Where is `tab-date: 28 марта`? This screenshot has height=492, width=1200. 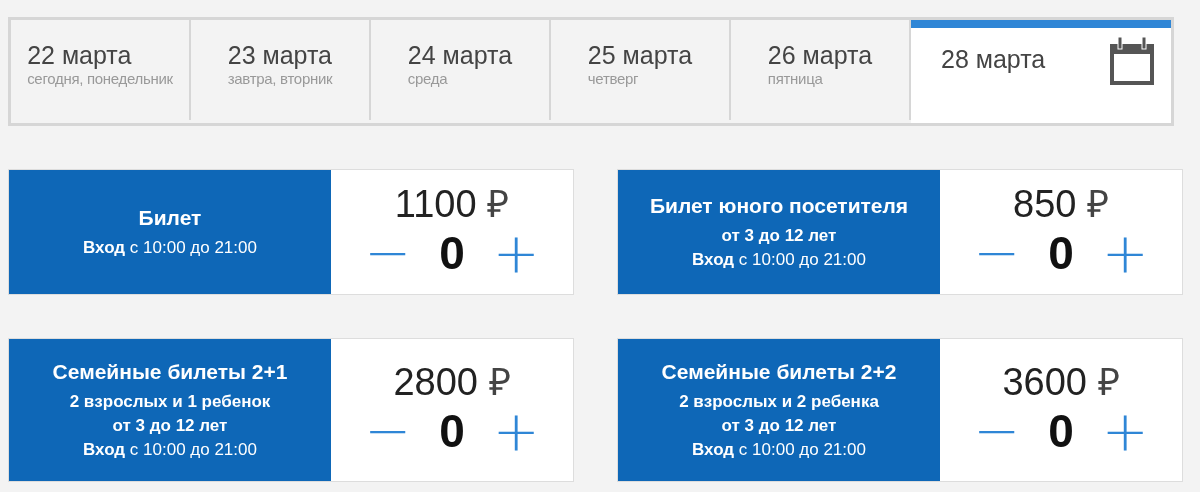
tab-date: 28 марта is located at coordinates (993, 59).